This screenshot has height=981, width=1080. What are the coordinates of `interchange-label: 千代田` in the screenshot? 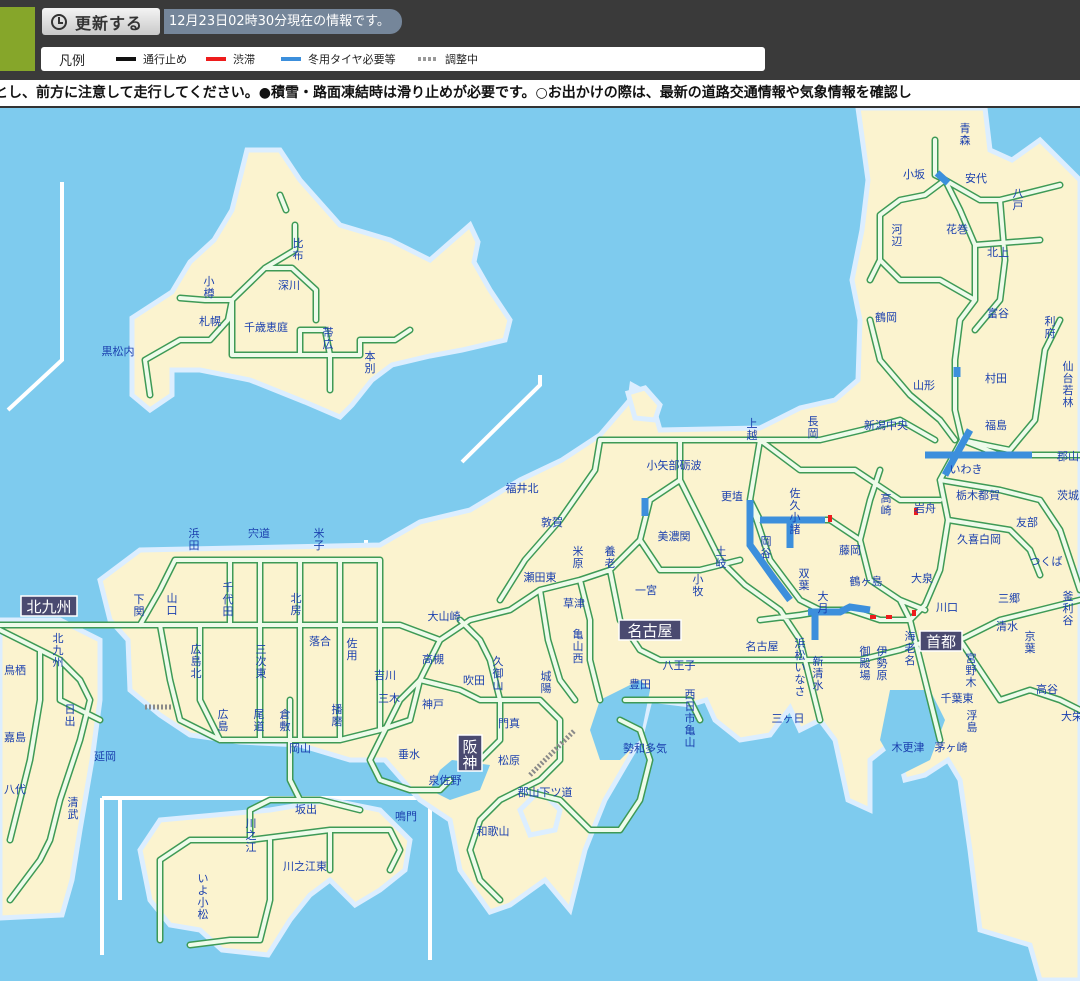 It's located at (228, 599).